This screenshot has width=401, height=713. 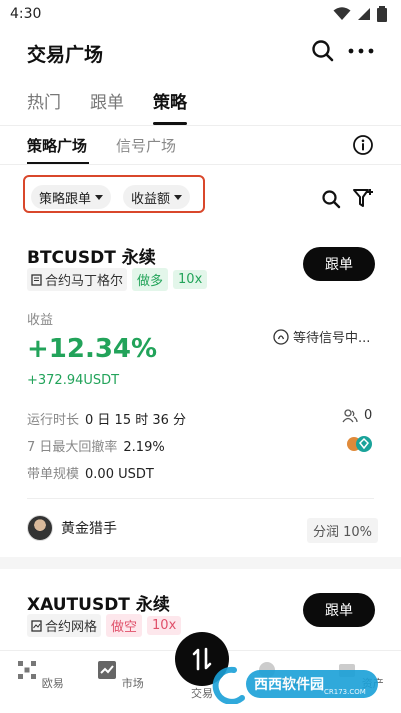 I want to click on nav-item-market: 市场, so click(x=120, y=675).